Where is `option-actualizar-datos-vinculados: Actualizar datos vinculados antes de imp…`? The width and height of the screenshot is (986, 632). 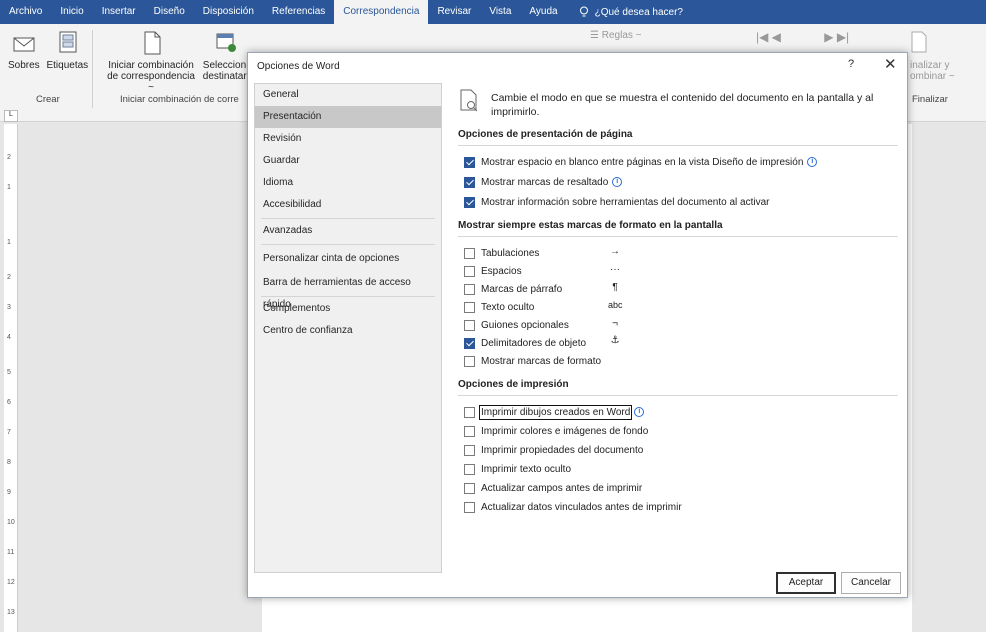 option-actualizar-datos-vinculados: Actualizar datos vinculados antes de imp… is located at coordinates (573, 507).